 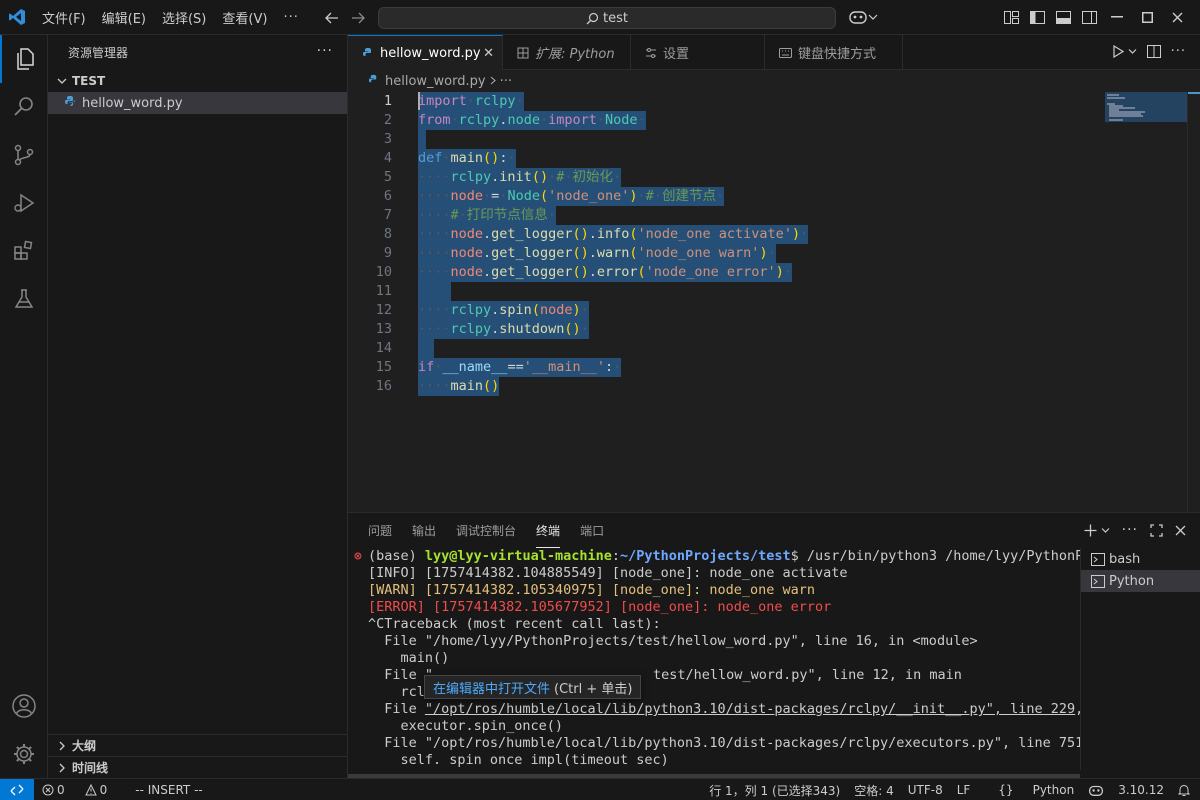 I want to click on line-number: 8, so click(x=387, y=234).